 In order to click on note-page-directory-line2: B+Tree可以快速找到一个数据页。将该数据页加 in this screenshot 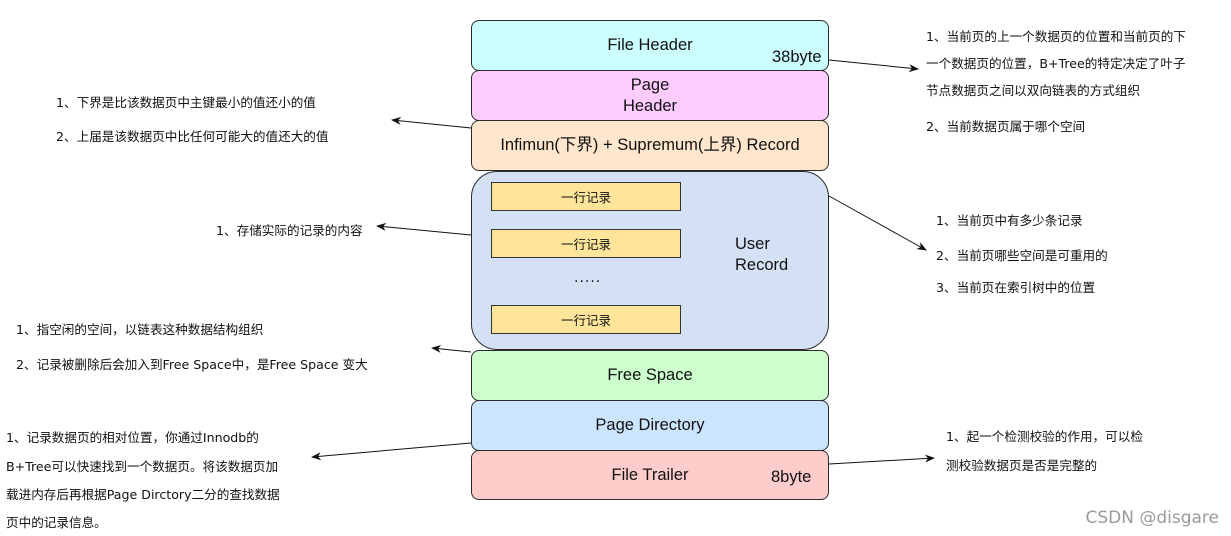, I will do `click(142, 466)`.